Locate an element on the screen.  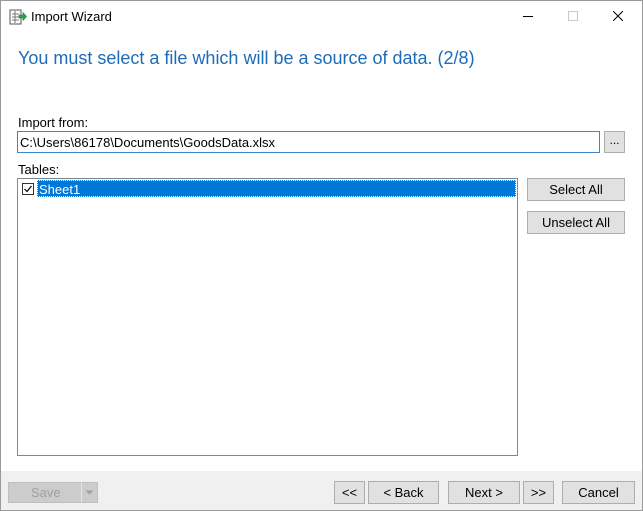
maximize-button is located at coordinates (572, 16).